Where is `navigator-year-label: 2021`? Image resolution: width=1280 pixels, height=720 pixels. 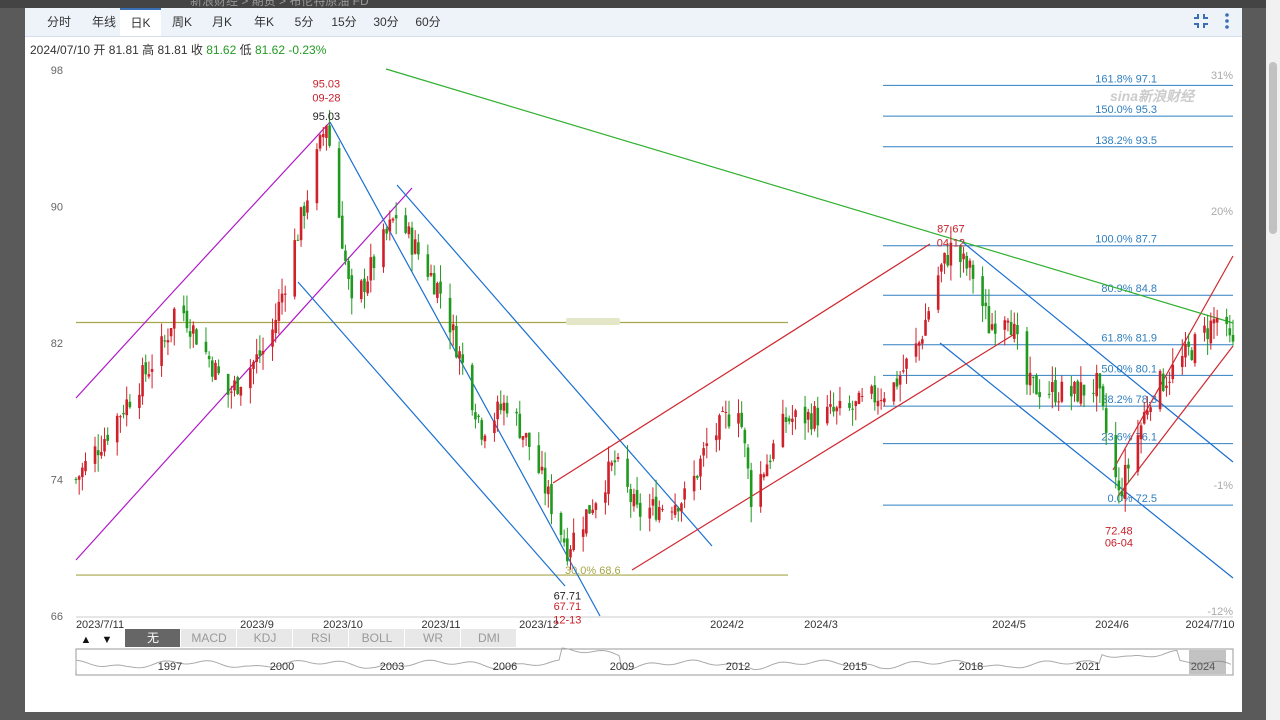 navigator-year-label: 2021 is located at coordinates (1088, 667).